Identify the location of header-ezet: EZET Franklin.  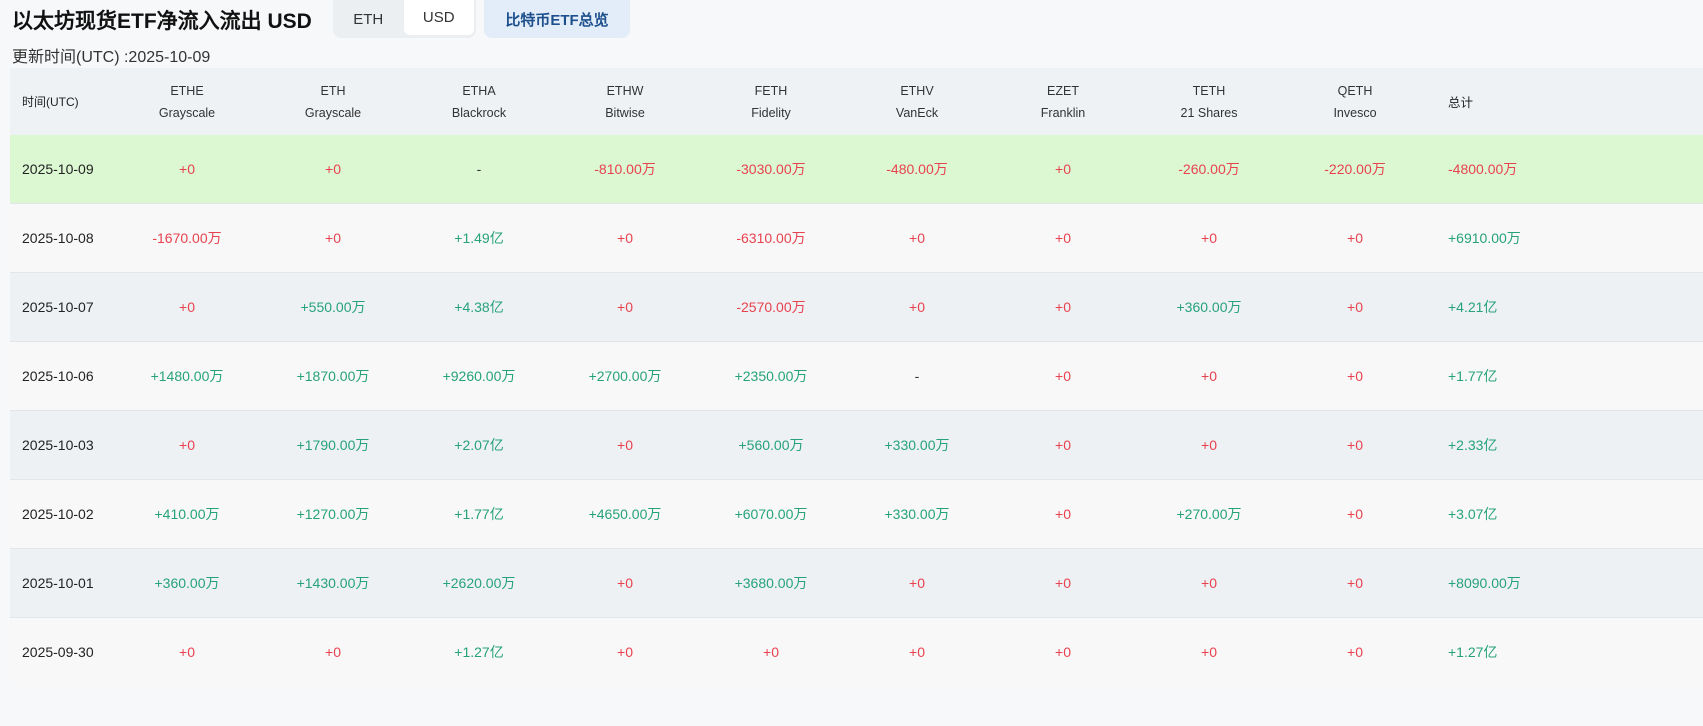
(1063, 102).